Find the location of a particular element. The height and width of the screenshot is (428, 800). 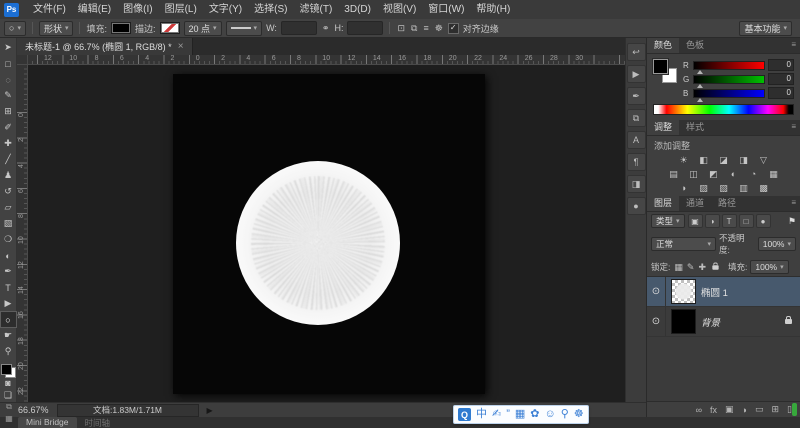

filter-type-layers-icon: T is located at coordinates (729, 221).